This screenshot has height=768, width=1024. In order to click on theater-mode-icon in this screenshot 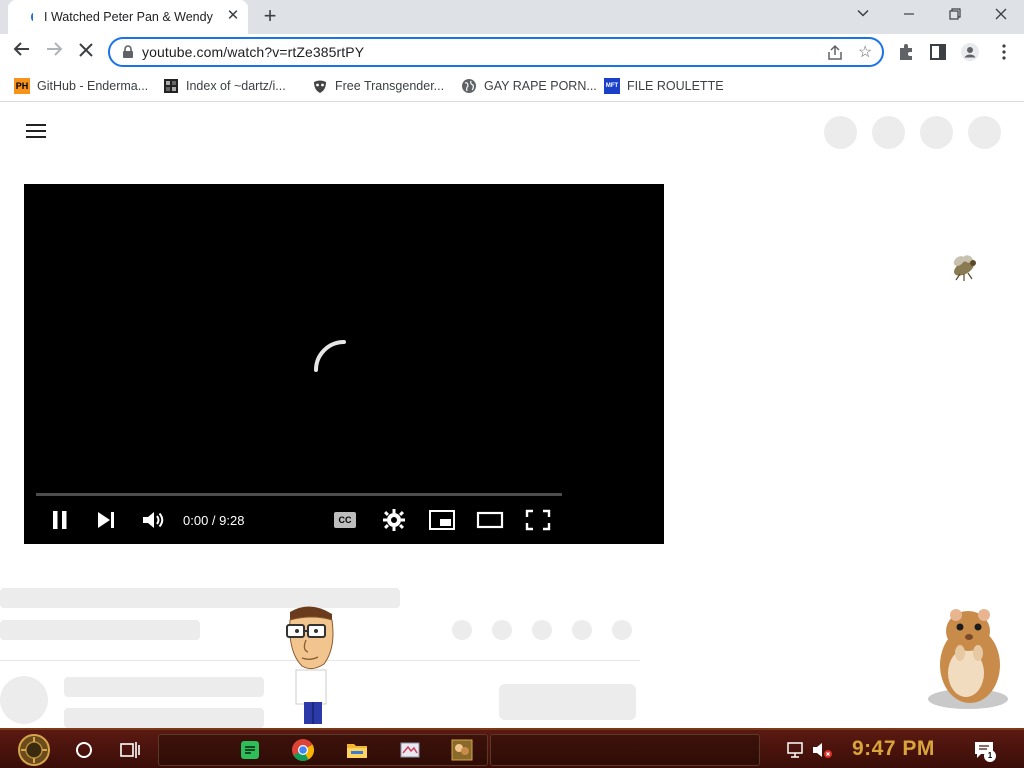, I will do `click(490, 520)`.